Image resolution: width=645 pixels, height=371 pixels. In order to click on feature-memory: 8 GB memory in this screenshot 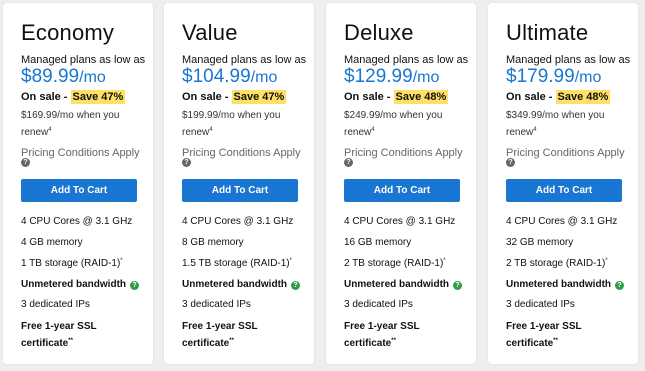, I will do `click(213, 242)`.